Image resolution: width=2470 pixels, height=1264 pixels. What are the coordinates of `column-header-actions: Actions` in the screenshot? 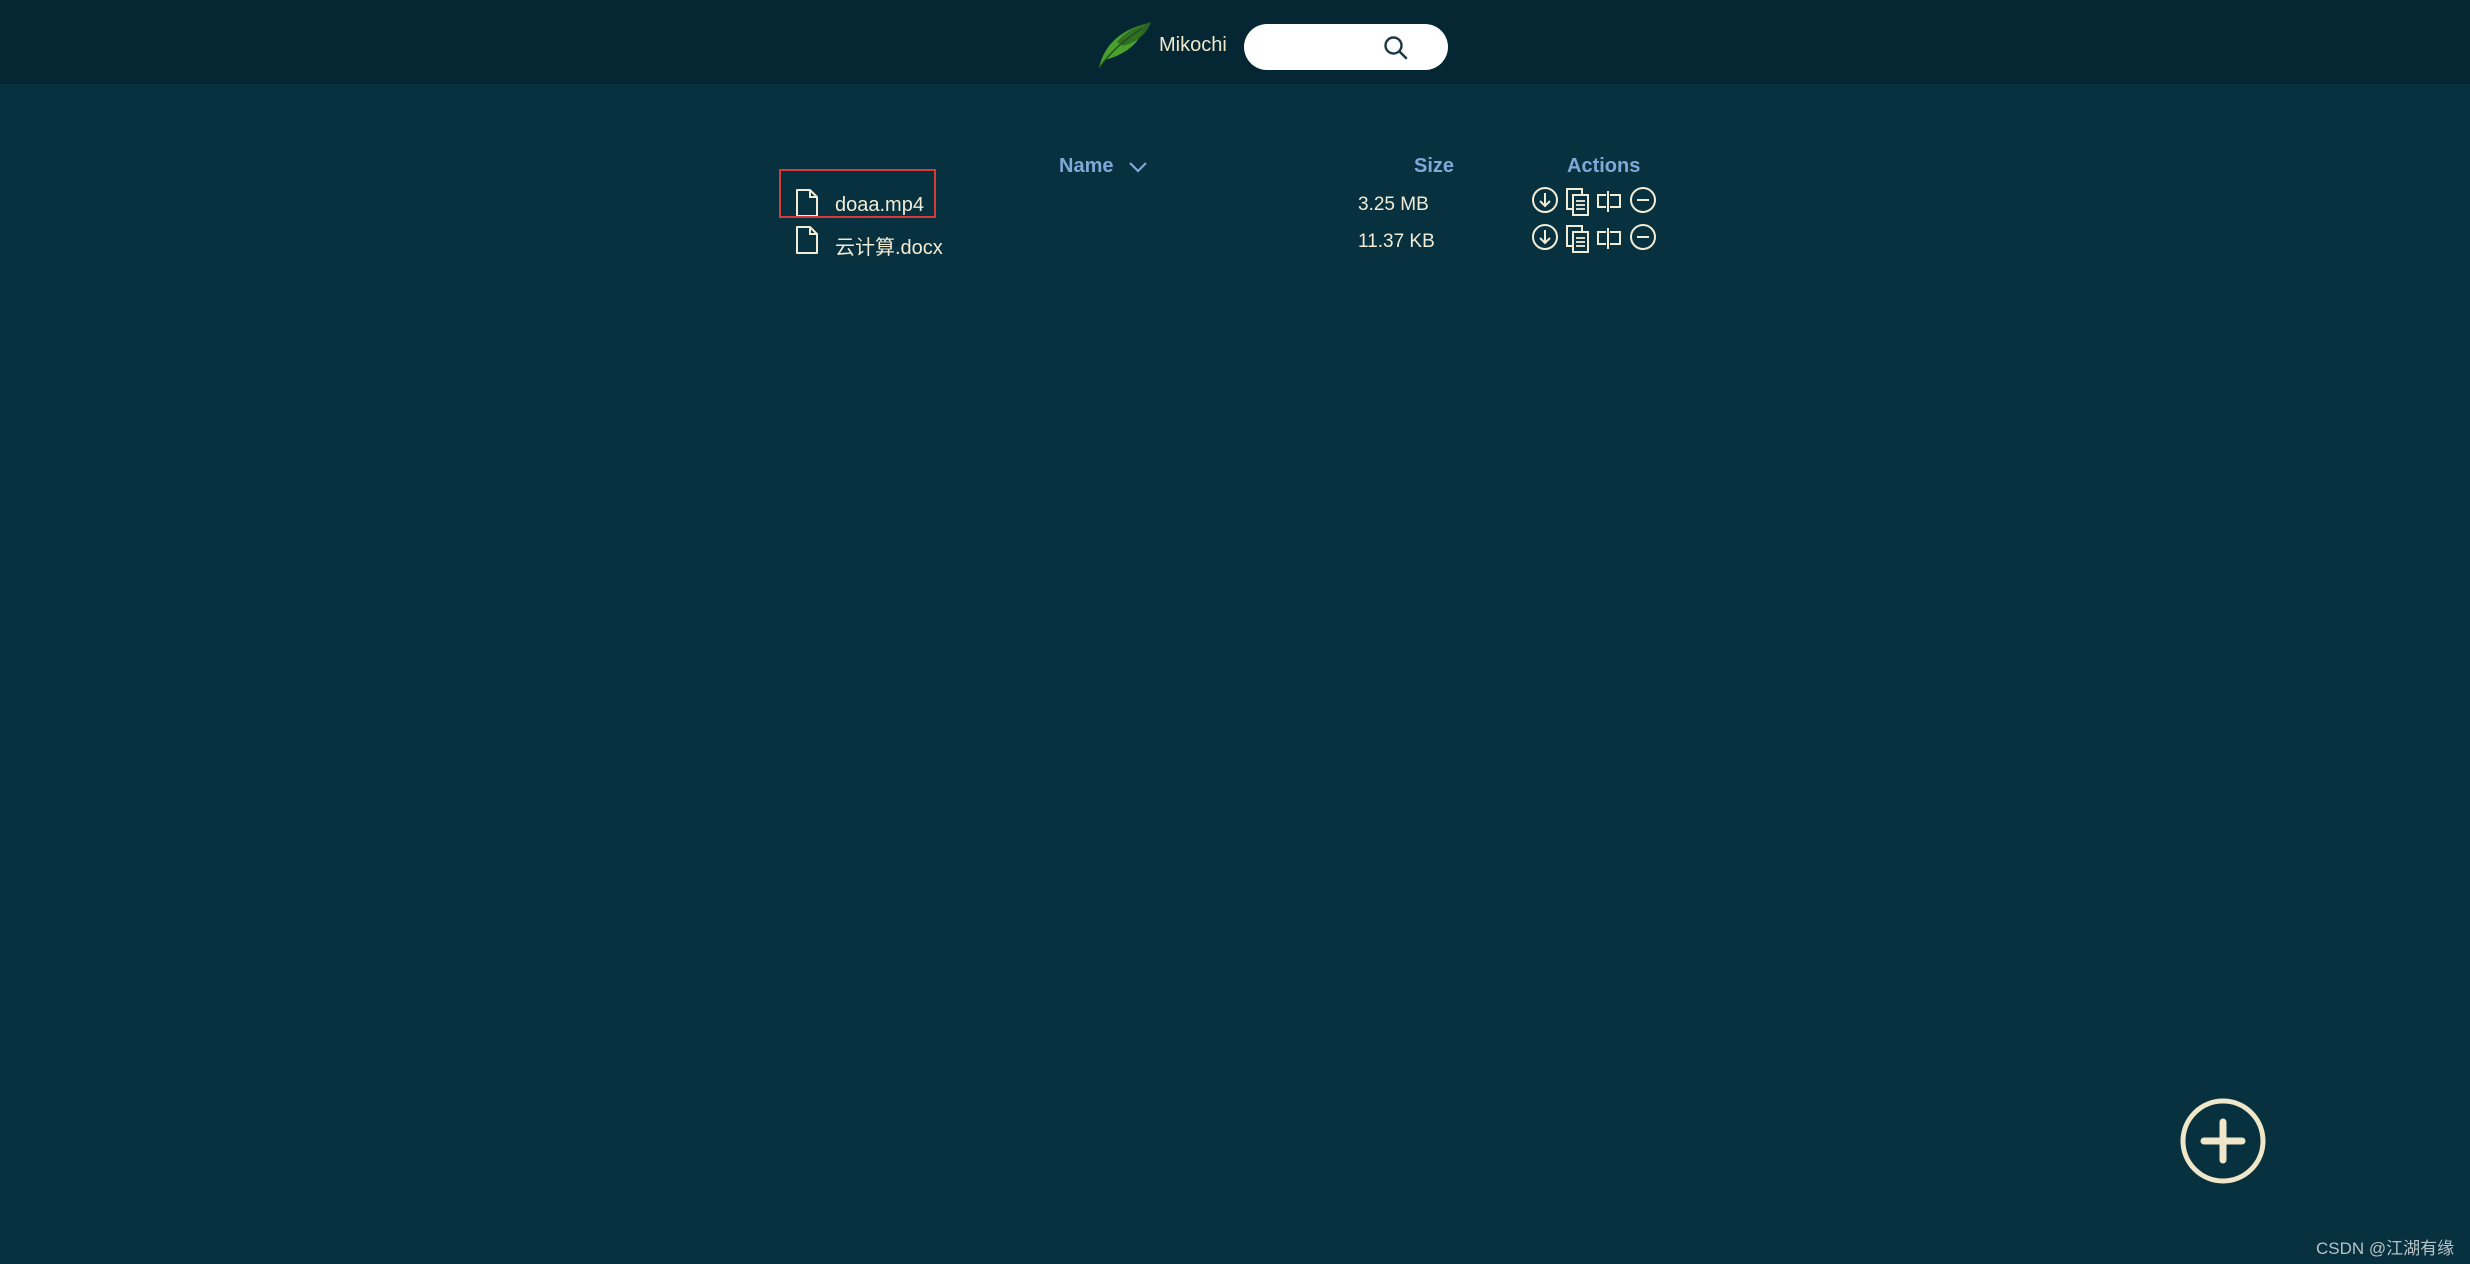 It's located at (1604, 166).